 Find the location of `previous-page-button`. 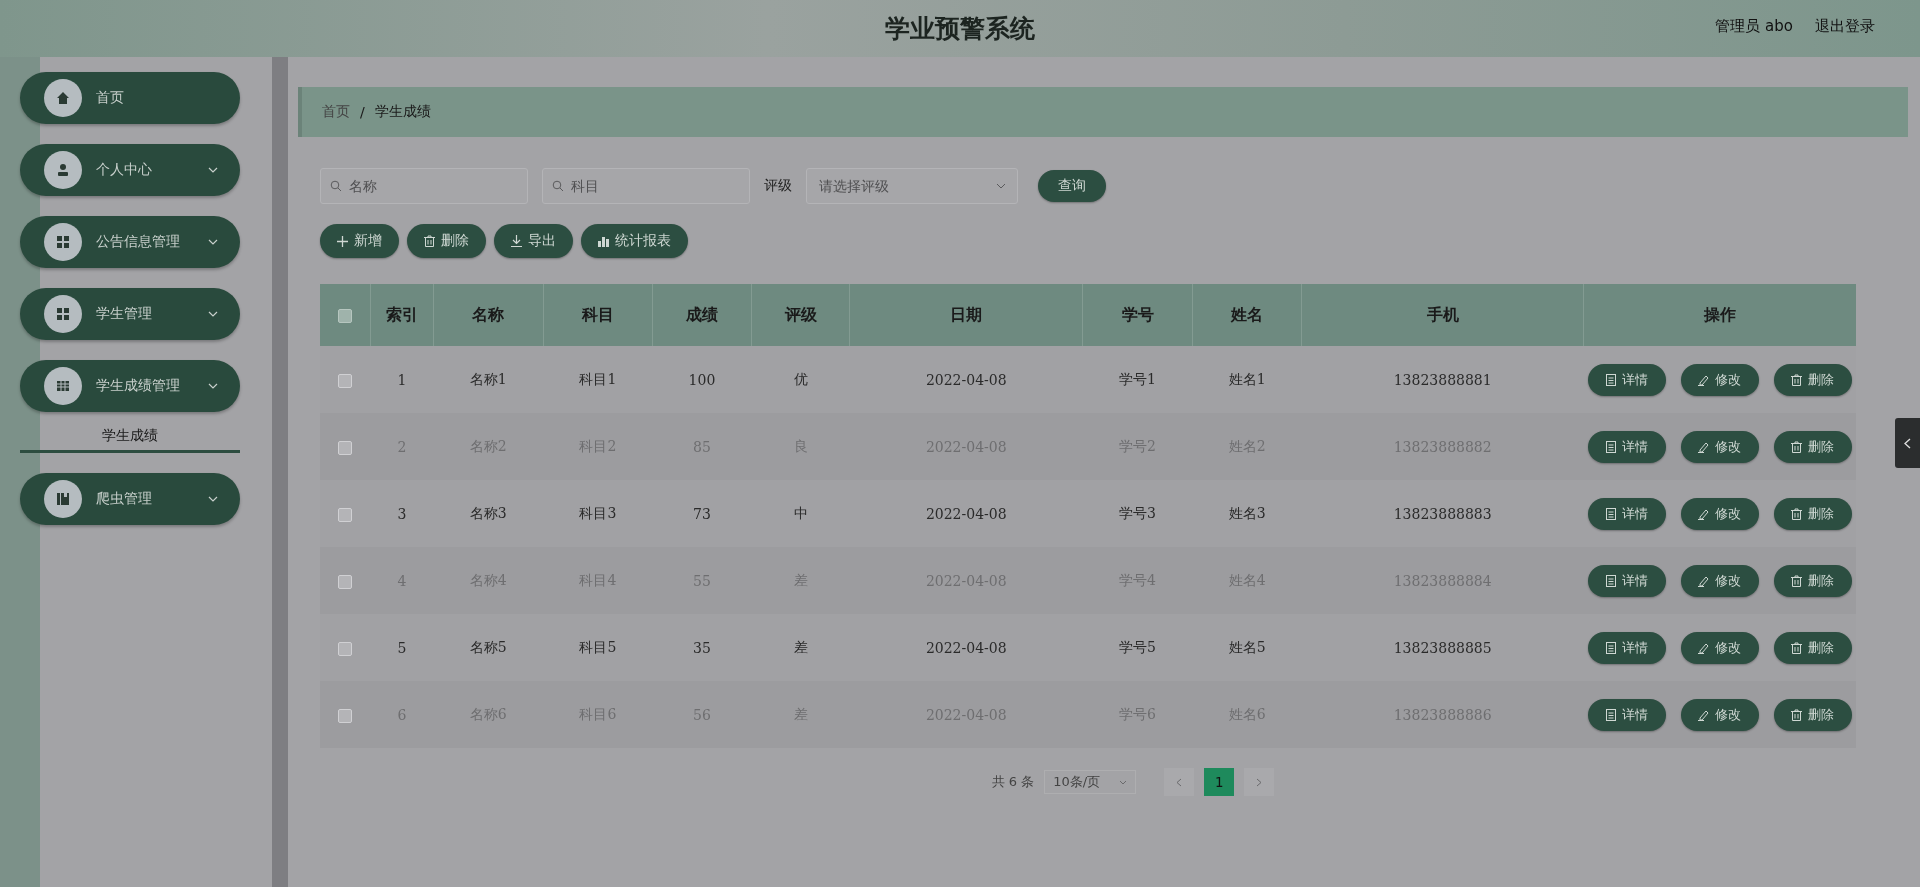

previous-page-button is located at coordinates (1179, 782).